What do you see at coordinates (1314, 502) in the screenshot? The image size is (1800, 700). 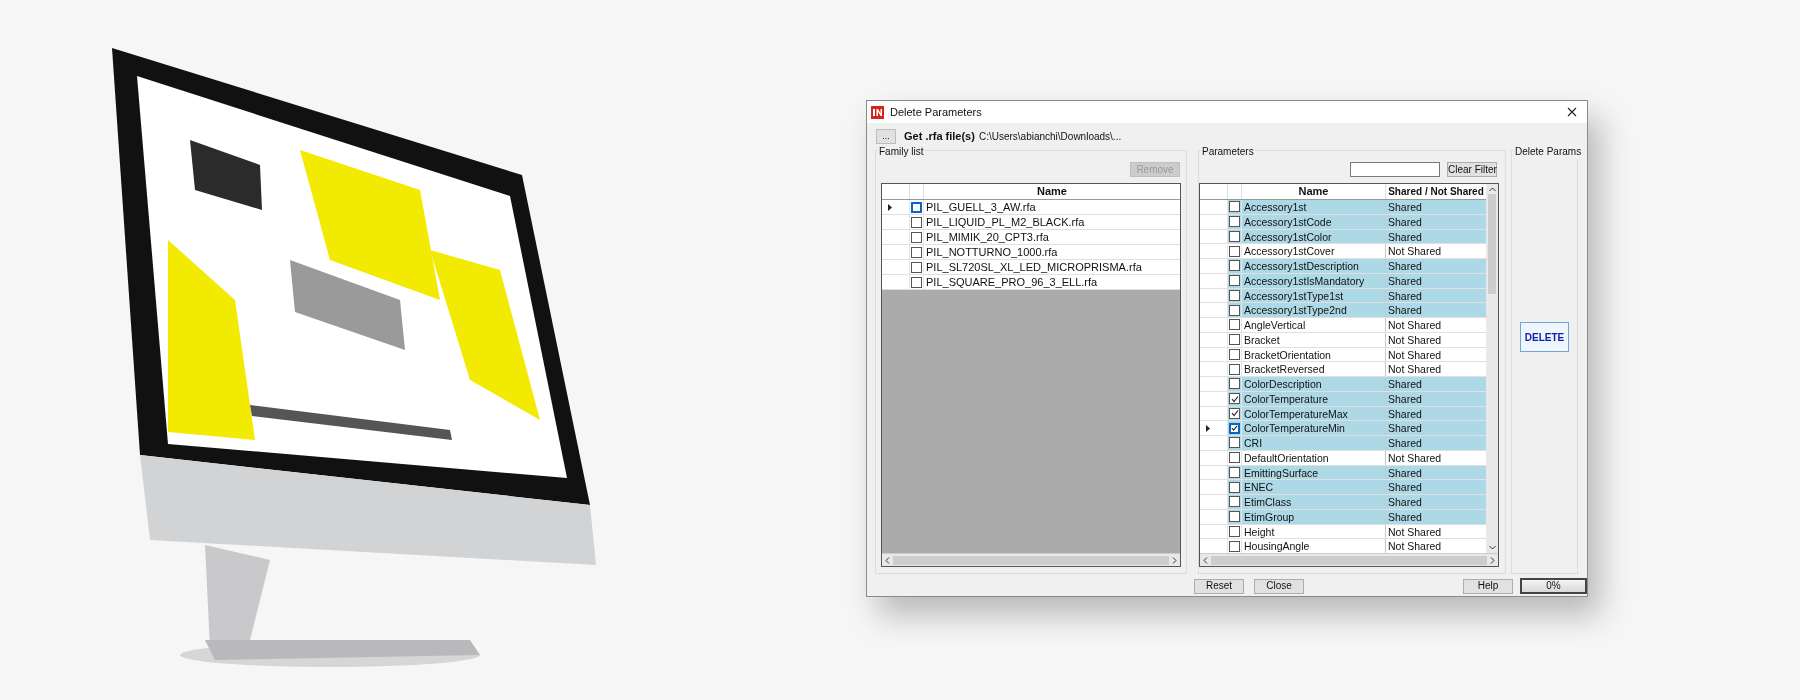 I see `table-cell: EtimClass` at bounding box center [1314, 502].